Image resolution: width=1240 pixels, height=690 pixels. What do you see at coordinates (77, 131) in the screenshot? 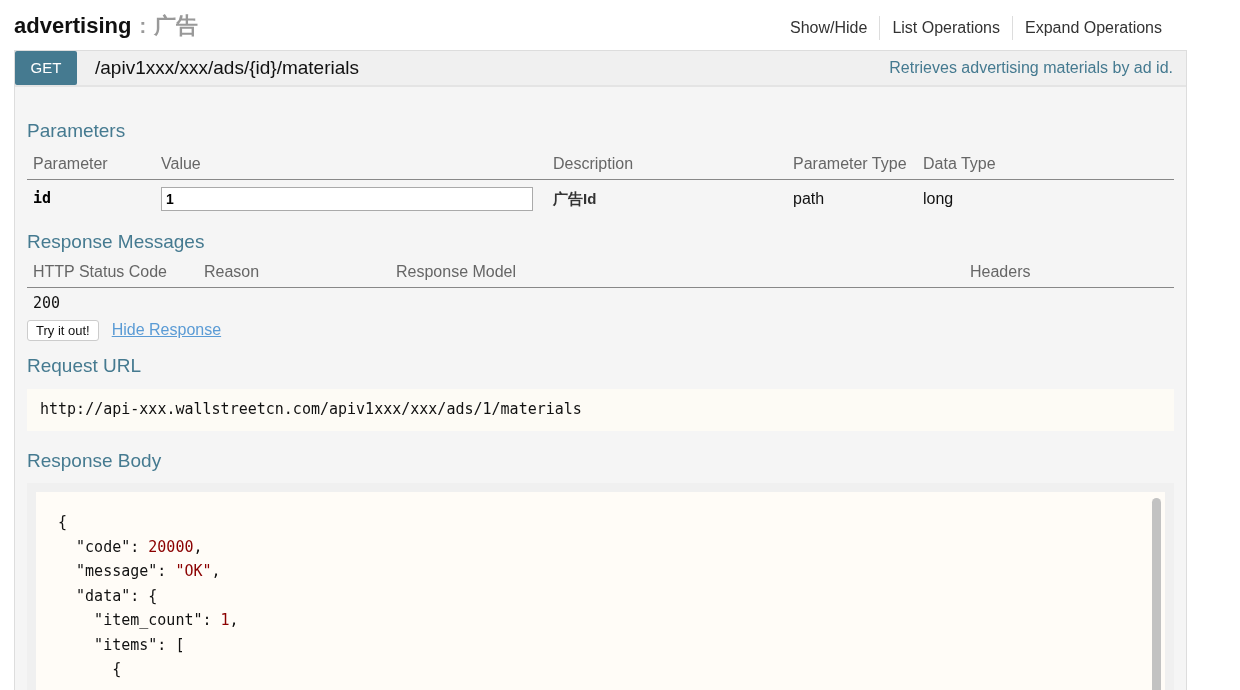
I see `section-title: Parameters` at bounding box center [77, 131].